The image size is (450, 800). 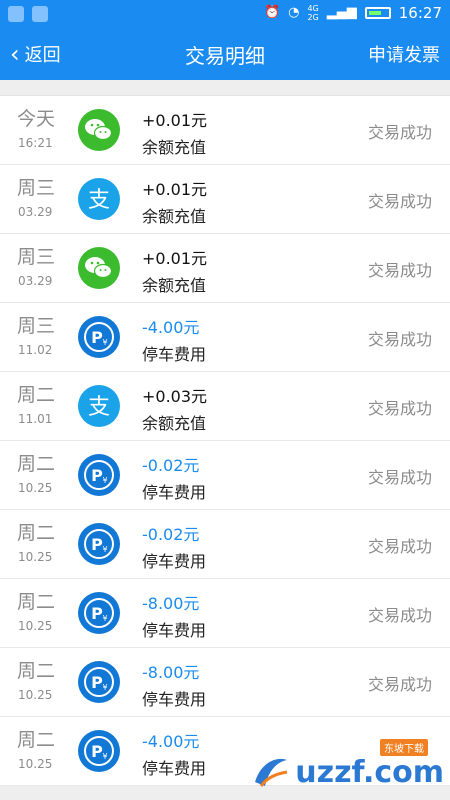 I want to click on transaction-date: 11.01, so click(x=35, y=419).